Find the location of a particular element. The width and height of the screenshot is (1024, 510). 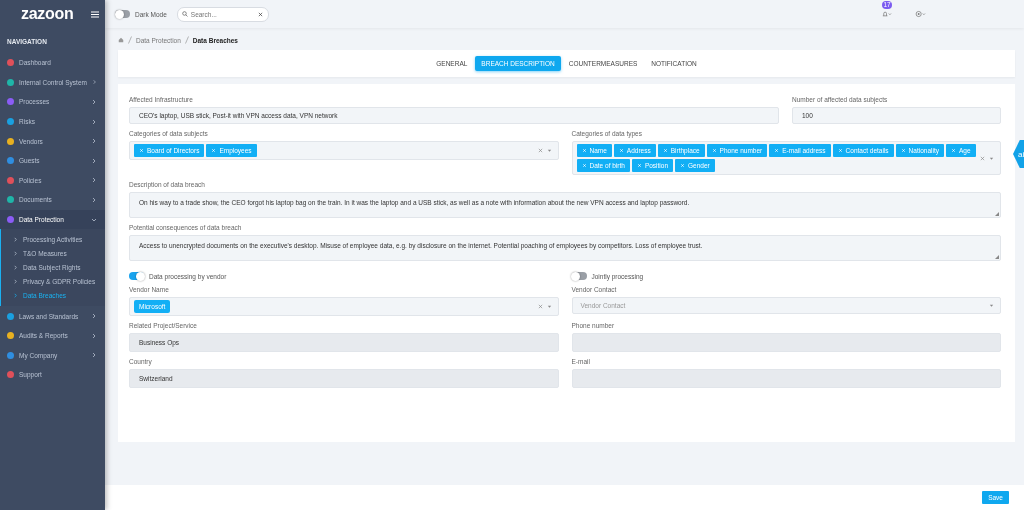

bell-icon is located at coordinates (886, 14).